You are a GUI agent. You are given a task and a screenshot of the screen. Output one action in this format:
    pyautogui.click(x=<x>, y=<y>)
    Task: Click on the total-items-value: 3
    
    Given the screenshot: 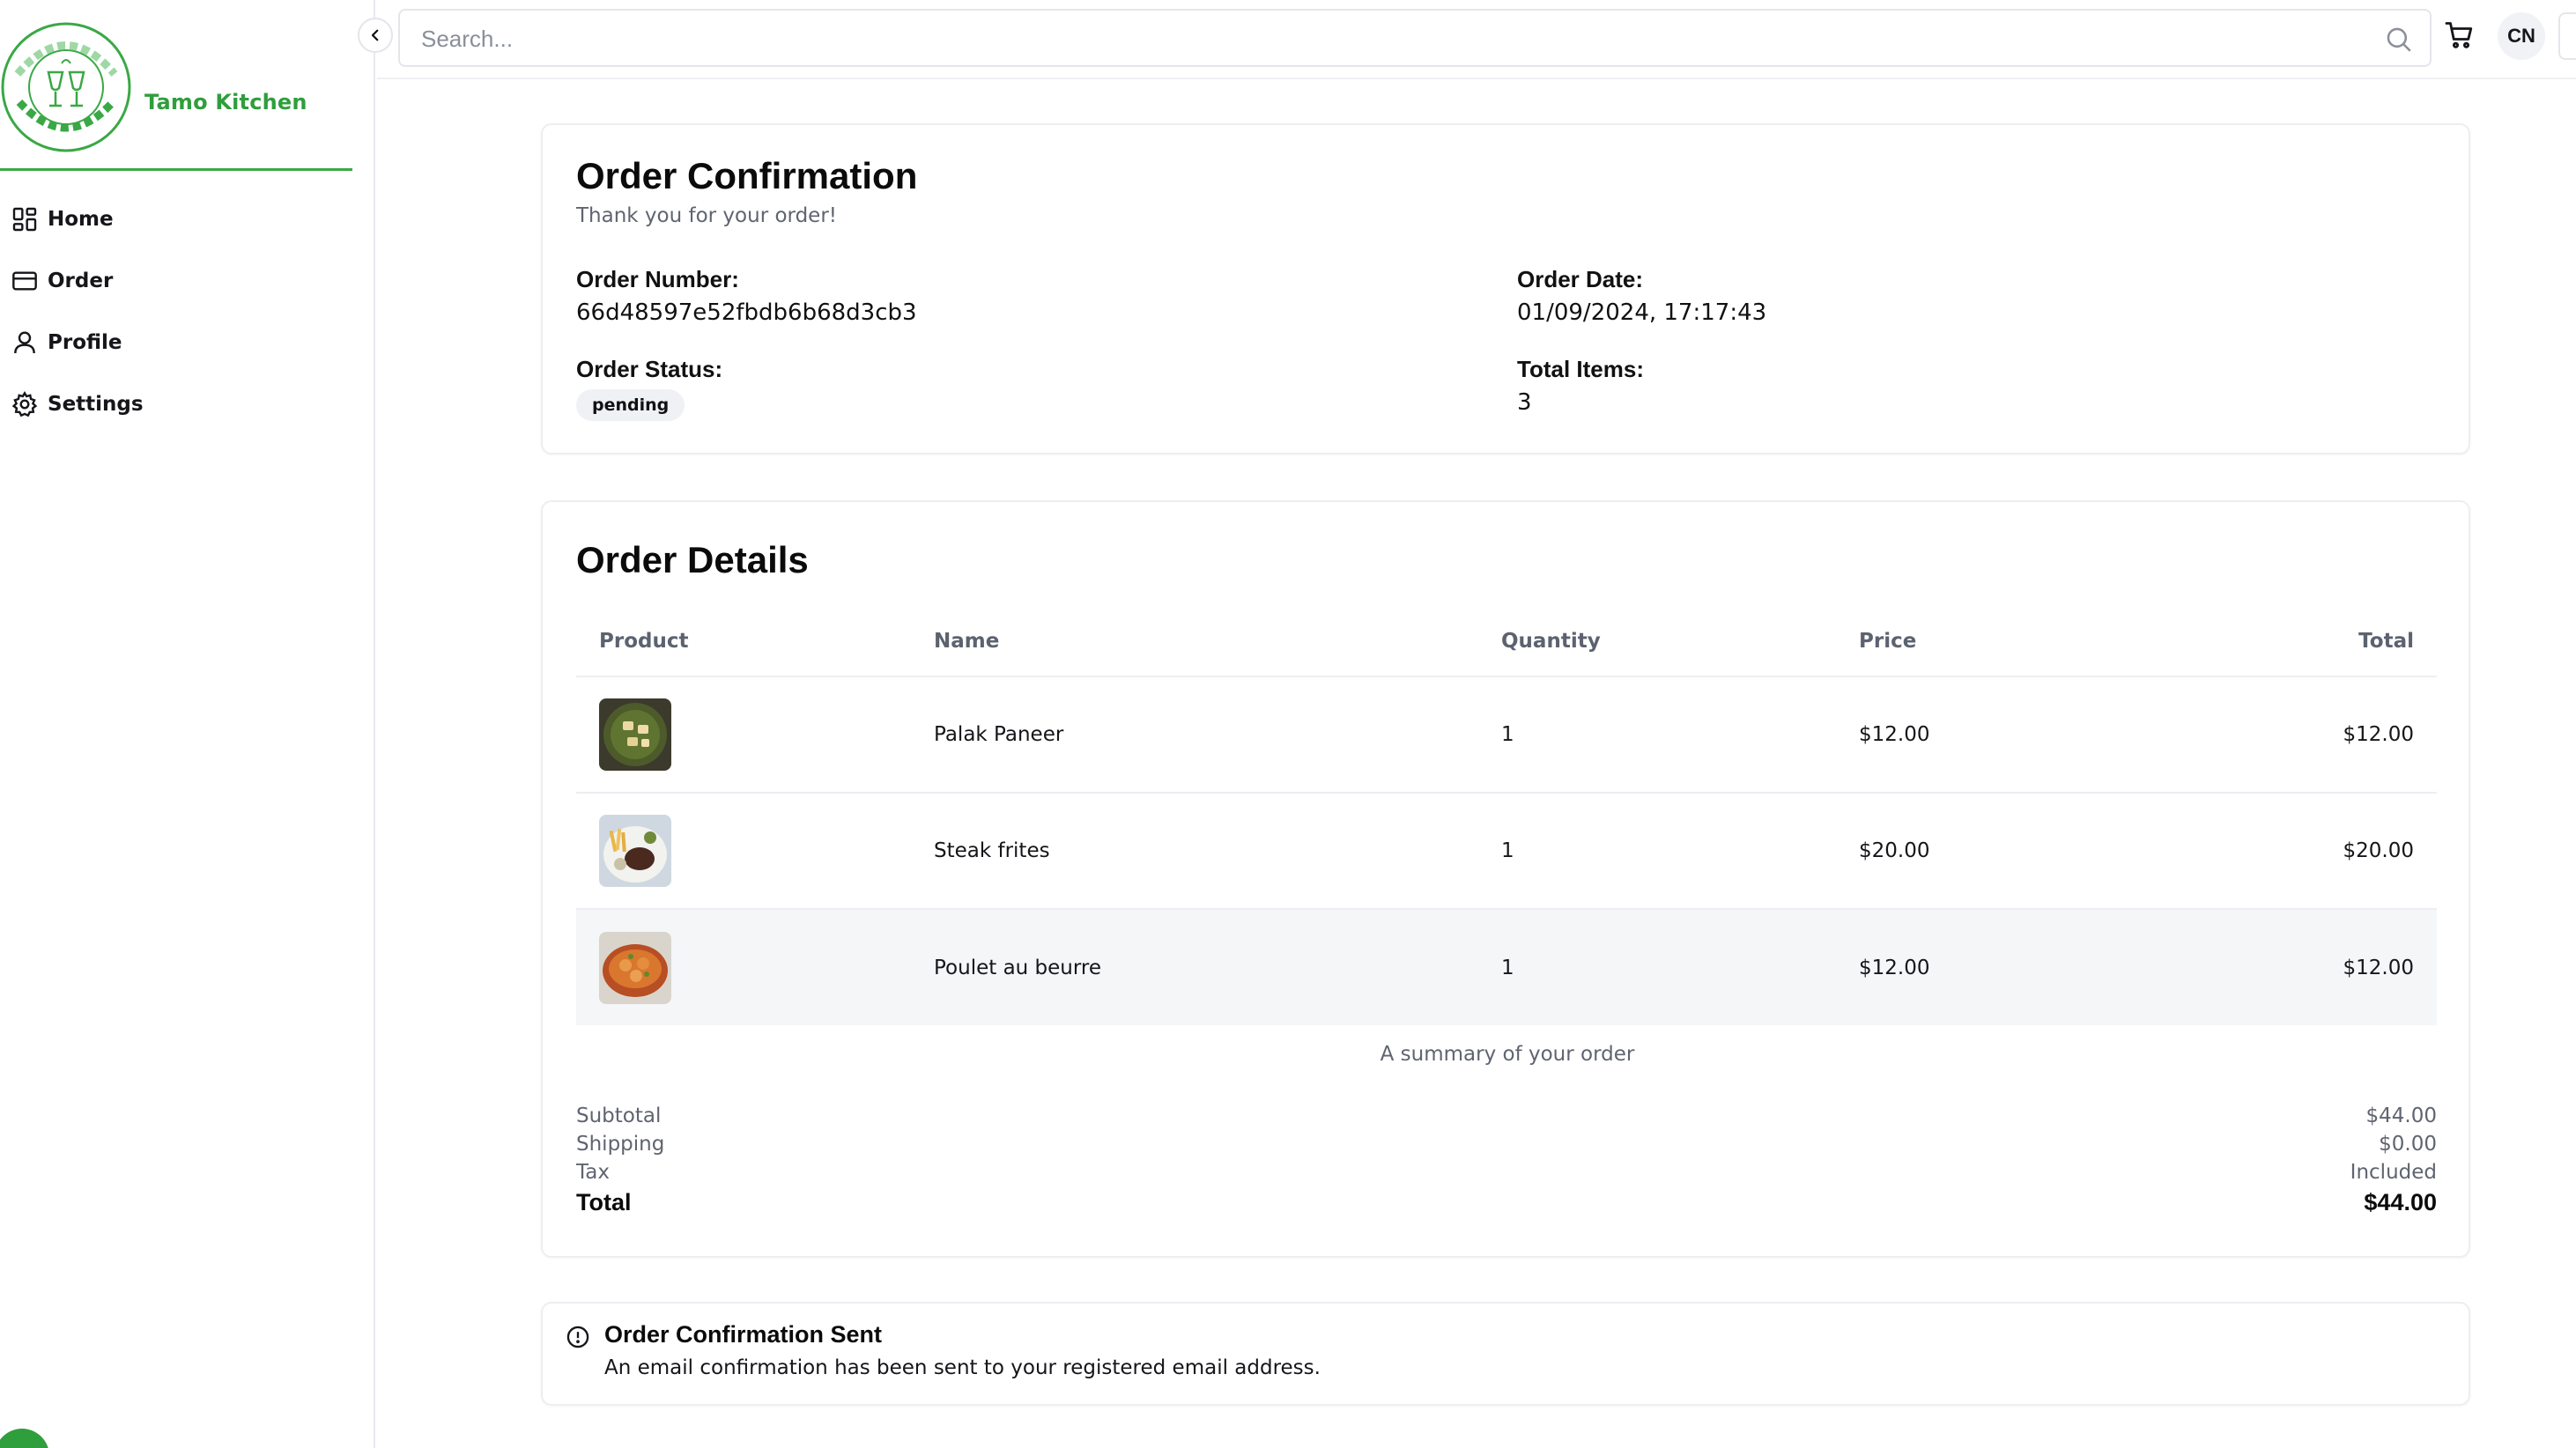 What is the action you would take?
    pyautogui.click(x=1525, y=402)
    